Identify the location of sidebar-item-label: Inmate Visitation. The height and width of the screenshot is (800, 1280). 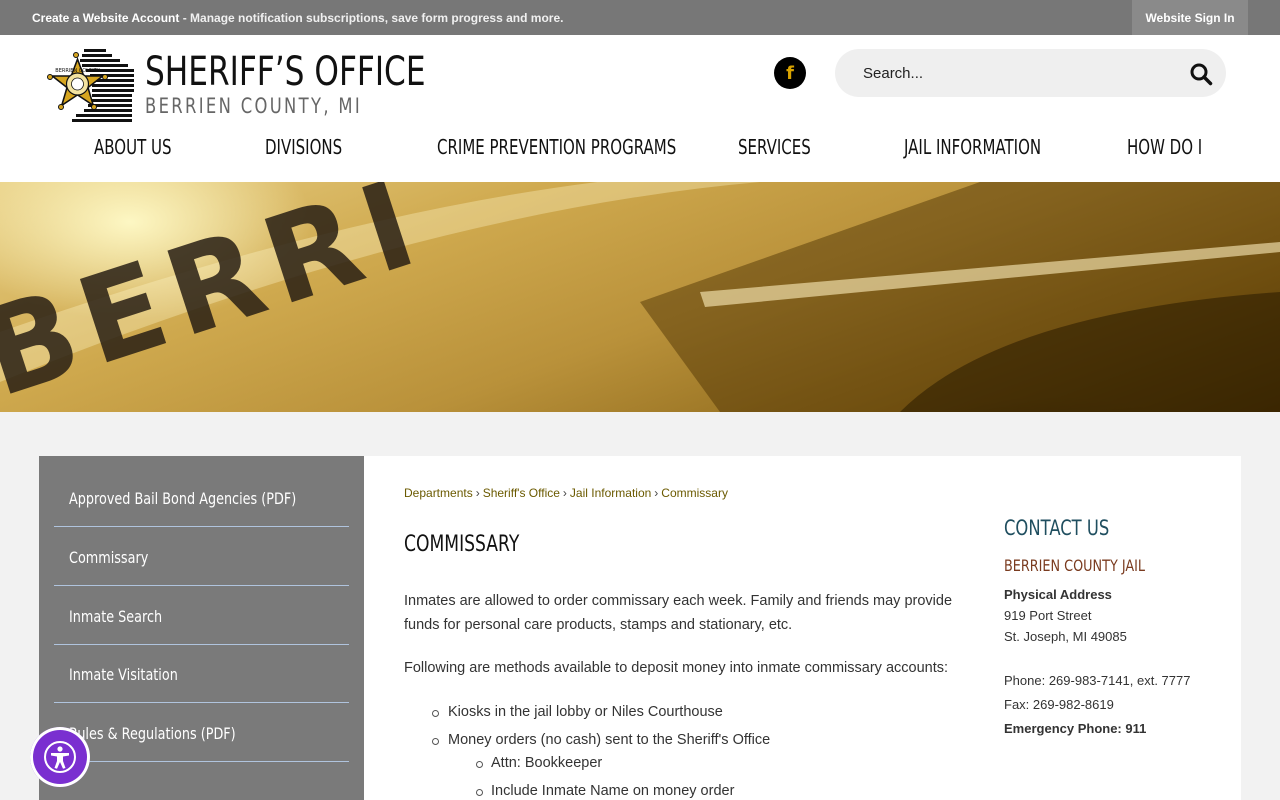
(123, 674).